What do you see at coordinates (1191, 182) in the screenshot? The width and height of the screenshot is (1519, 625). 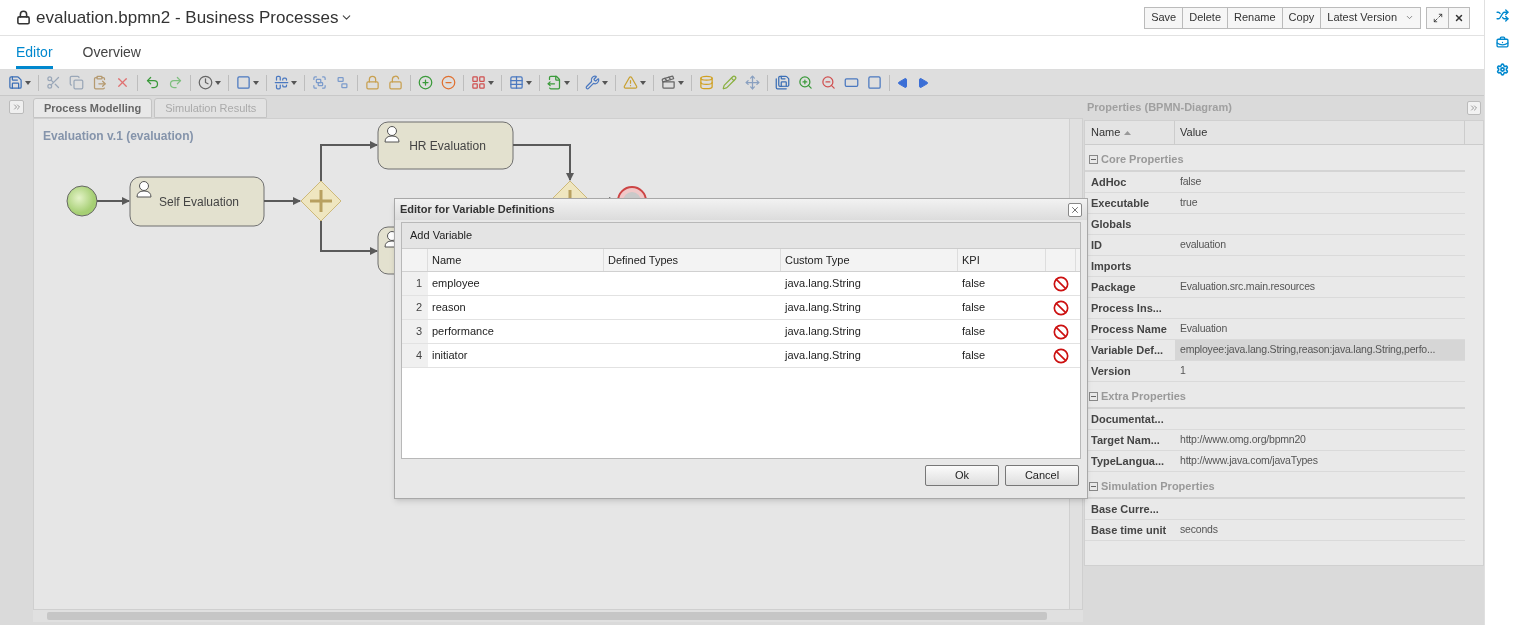 I see `property-value: false` at bounding box center [1191, 182].